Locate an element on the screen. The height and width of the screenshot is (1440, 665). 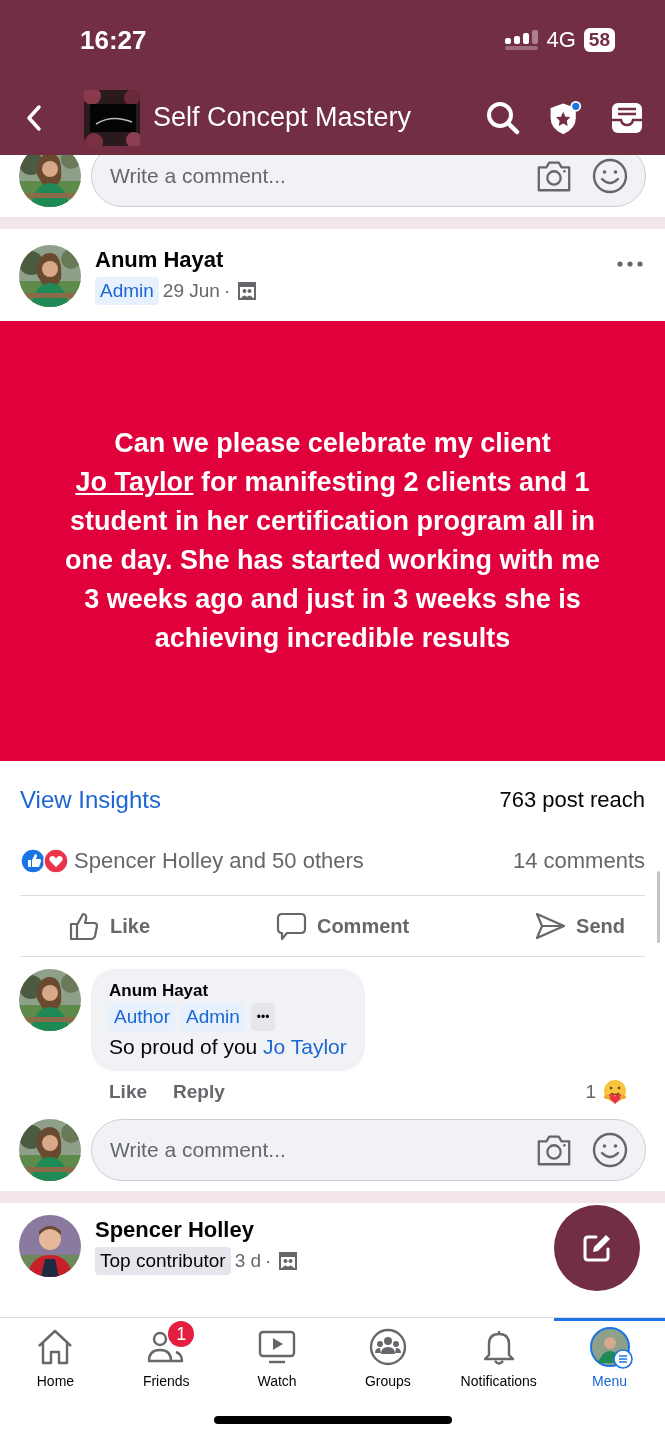
like-link: Like is located at coordinates (128, 1092).